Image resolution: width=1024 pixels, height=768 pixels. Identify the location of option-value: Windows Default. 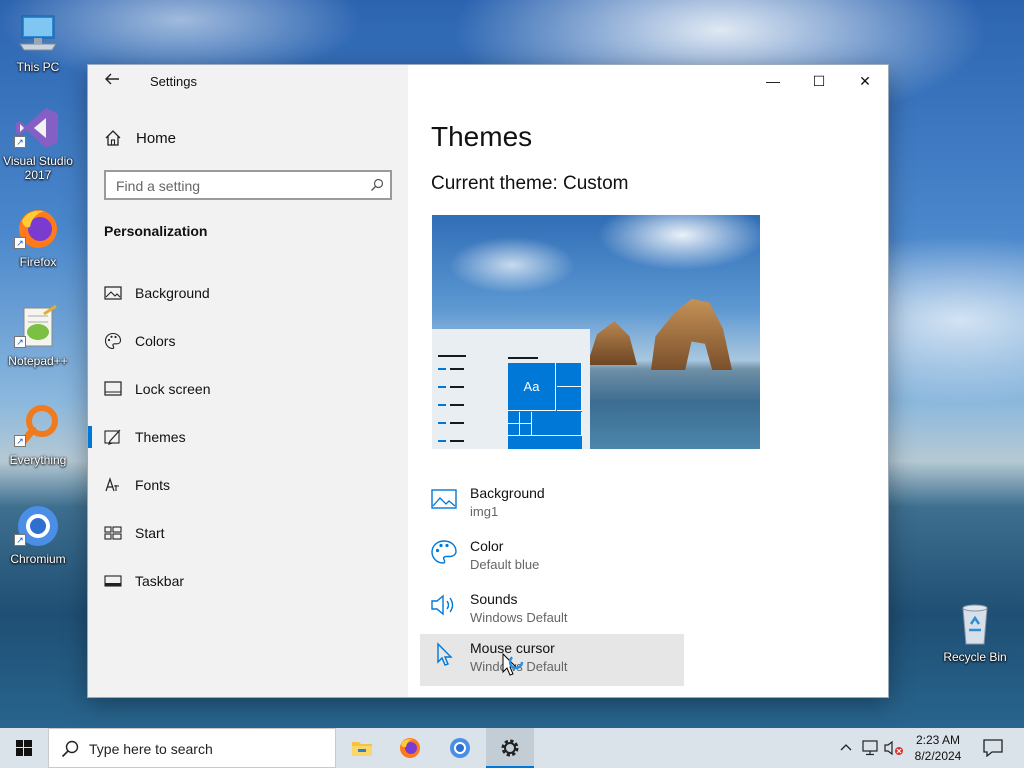
(519, 617).